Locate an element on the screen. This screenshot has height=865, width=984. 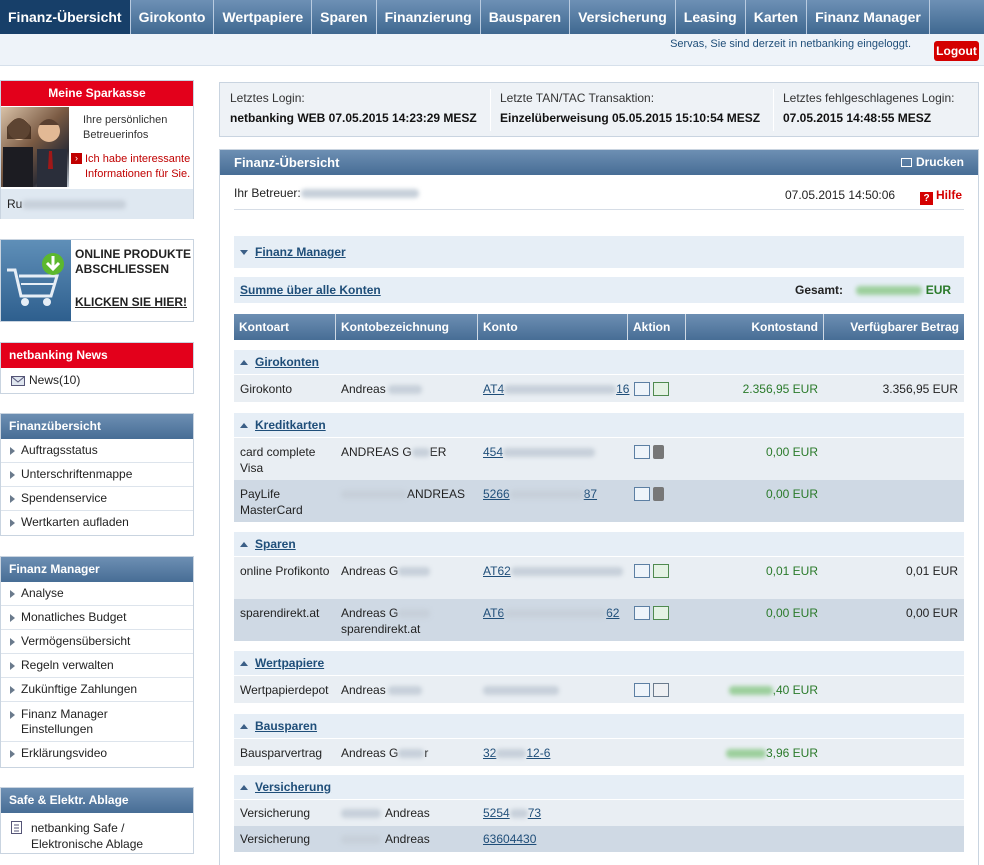
nav-wertpapiere: Wertpapiere is located at coordinates (263, 17).